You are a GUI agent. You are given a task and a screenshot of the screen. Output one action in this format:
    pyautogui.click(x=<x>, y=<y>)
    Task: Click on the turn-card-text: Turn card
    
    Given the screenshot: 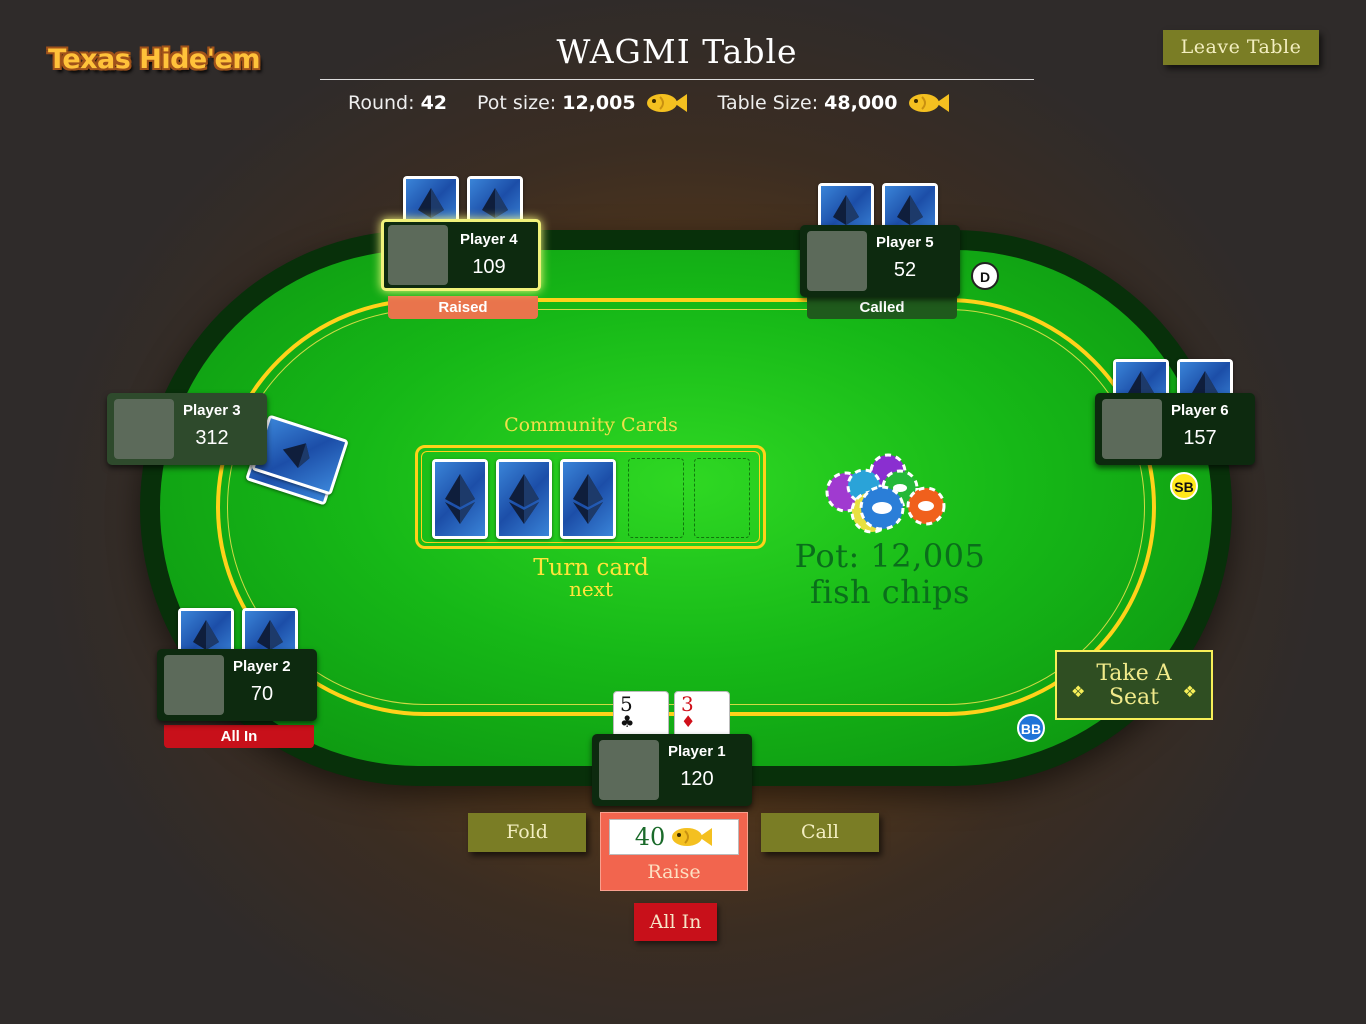 What is the action you would take?
    pyautogui.click(x=591, y=568)
    